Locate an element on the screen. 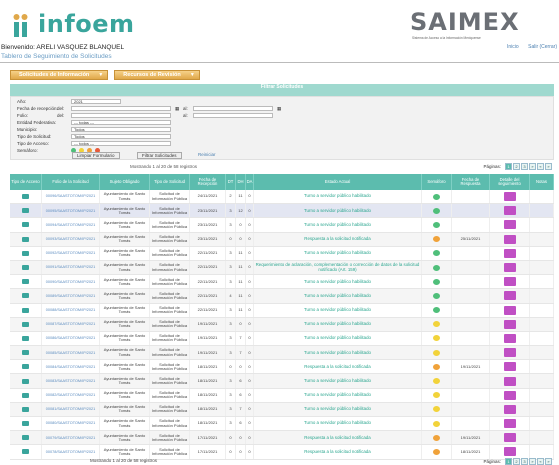 The height and width of the screenshot is (465, 559). folio-del-input is located at coordinates (121, 115).